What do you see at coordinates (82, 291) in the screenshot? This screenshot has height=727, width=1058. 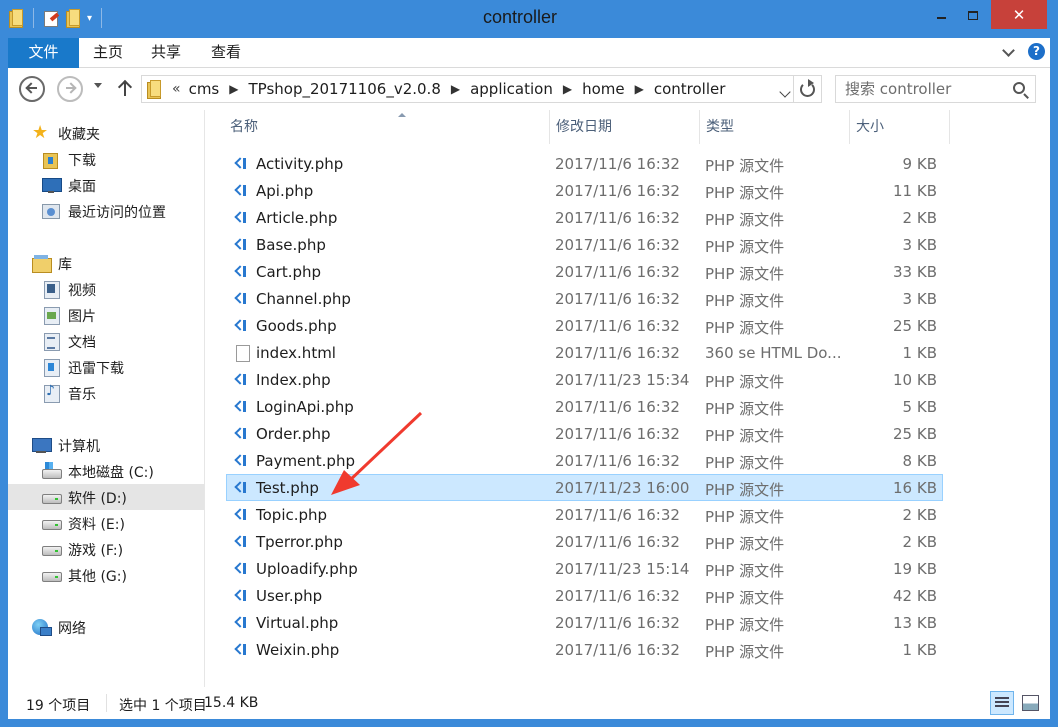 I see `nav-label: 视频` at bounding box center [82, 291].